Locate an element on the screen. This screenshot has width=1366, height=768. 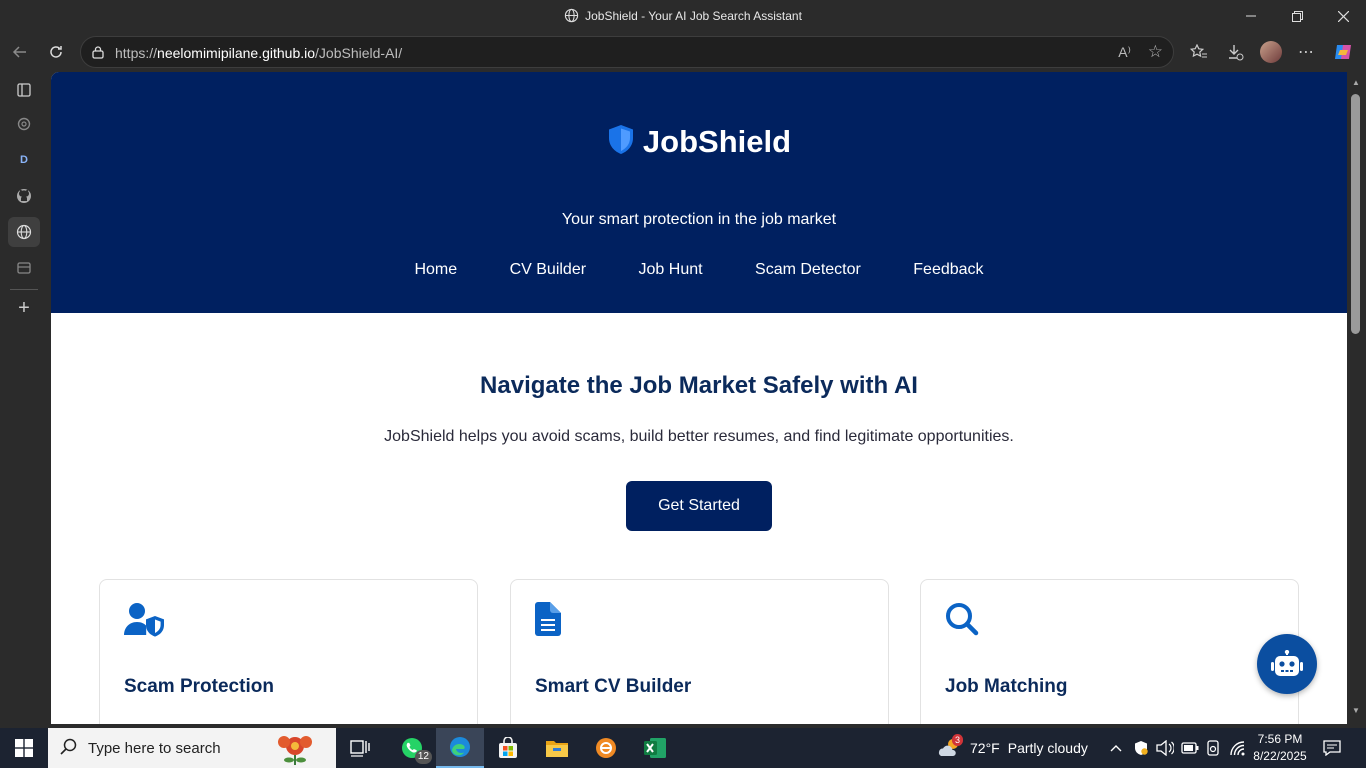
restore-button is located at coordinates (1297, 16).